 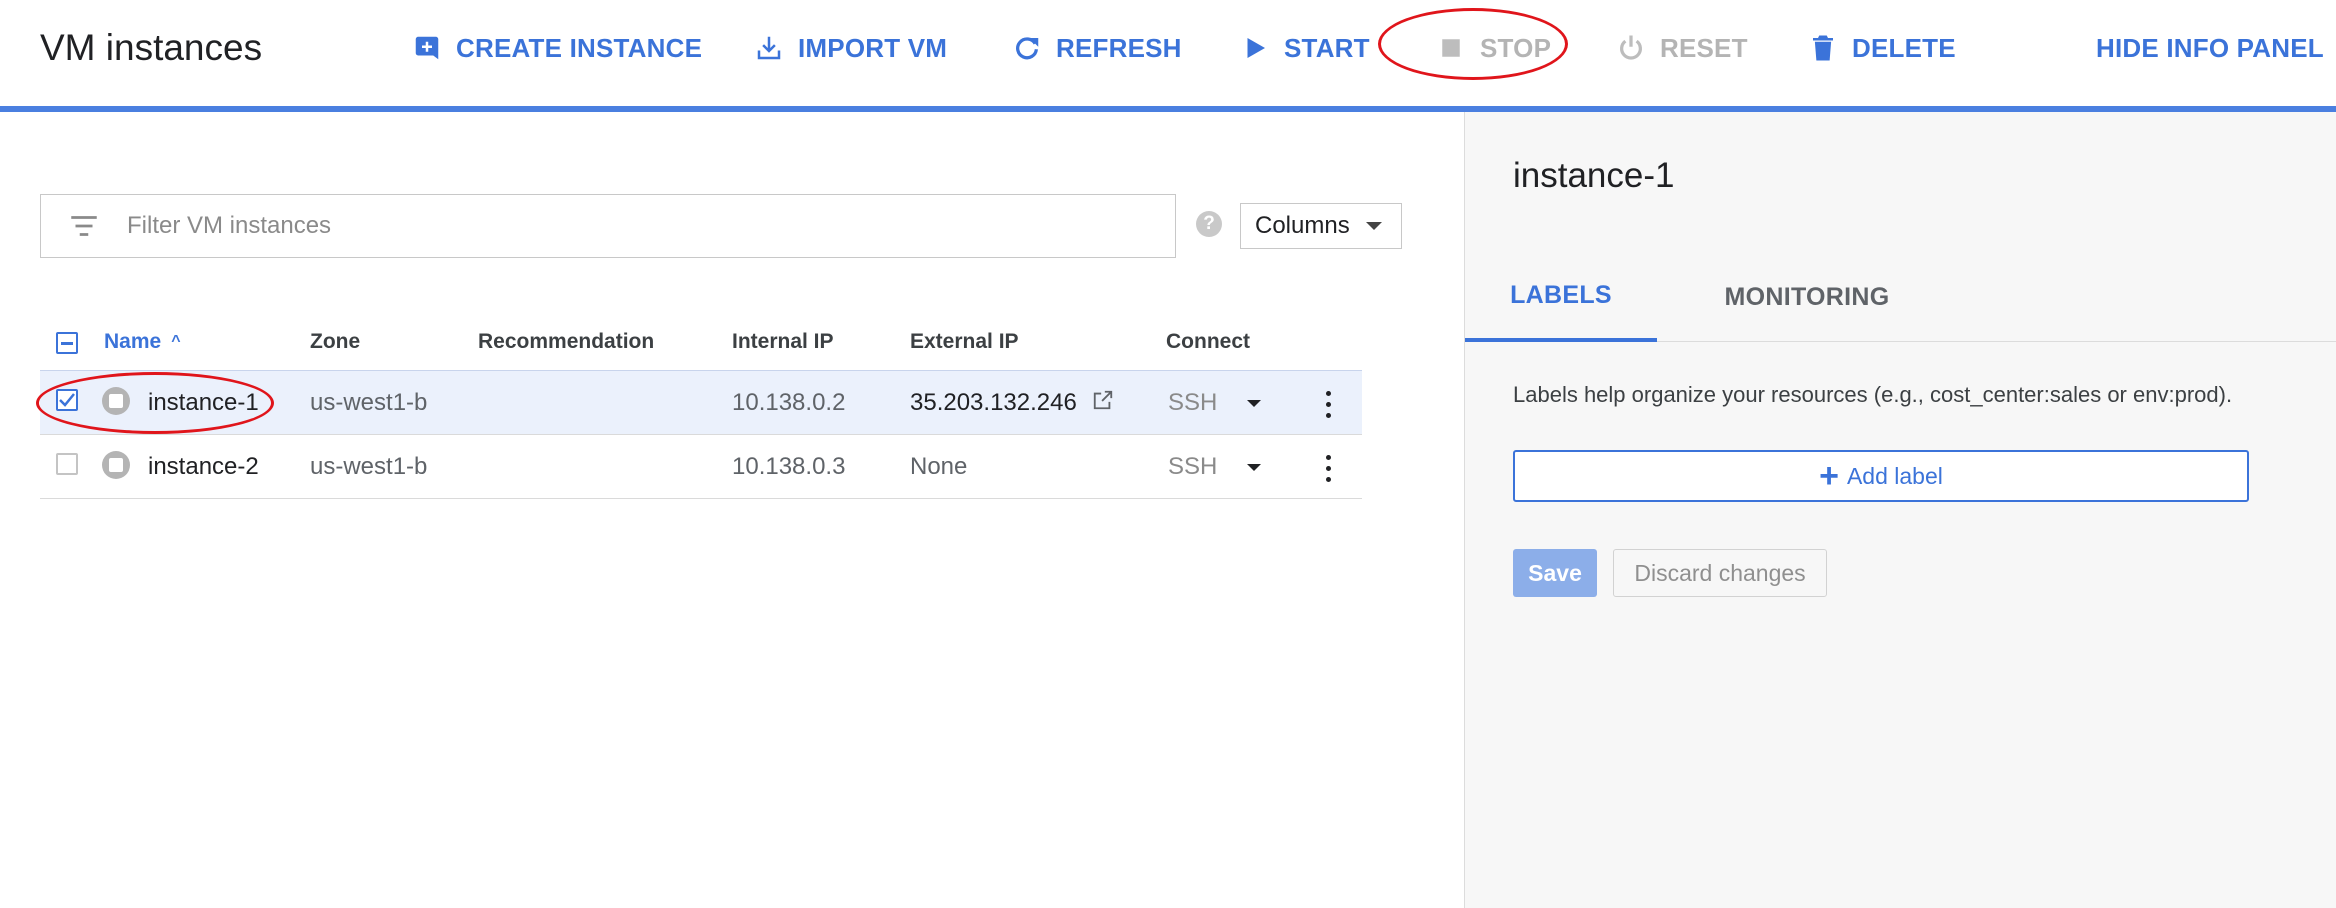 What do you see at coordinates (1451, 48) in the screenshot?
I see `stop-square-icon` at bounding box center [1451, 48].